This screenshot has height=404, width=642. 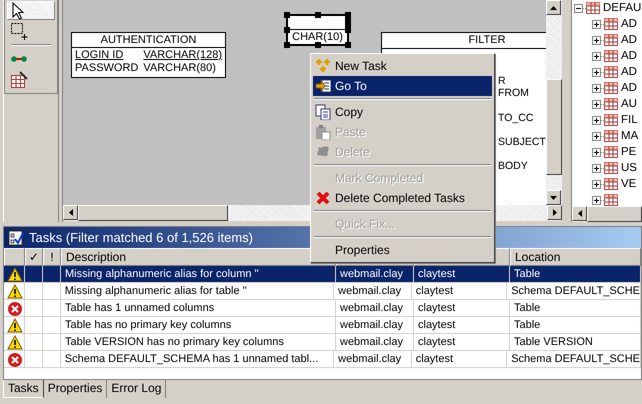 I want to click on table-cell: Schema DEFAULT_SCHE, so click(x=574, y=291).